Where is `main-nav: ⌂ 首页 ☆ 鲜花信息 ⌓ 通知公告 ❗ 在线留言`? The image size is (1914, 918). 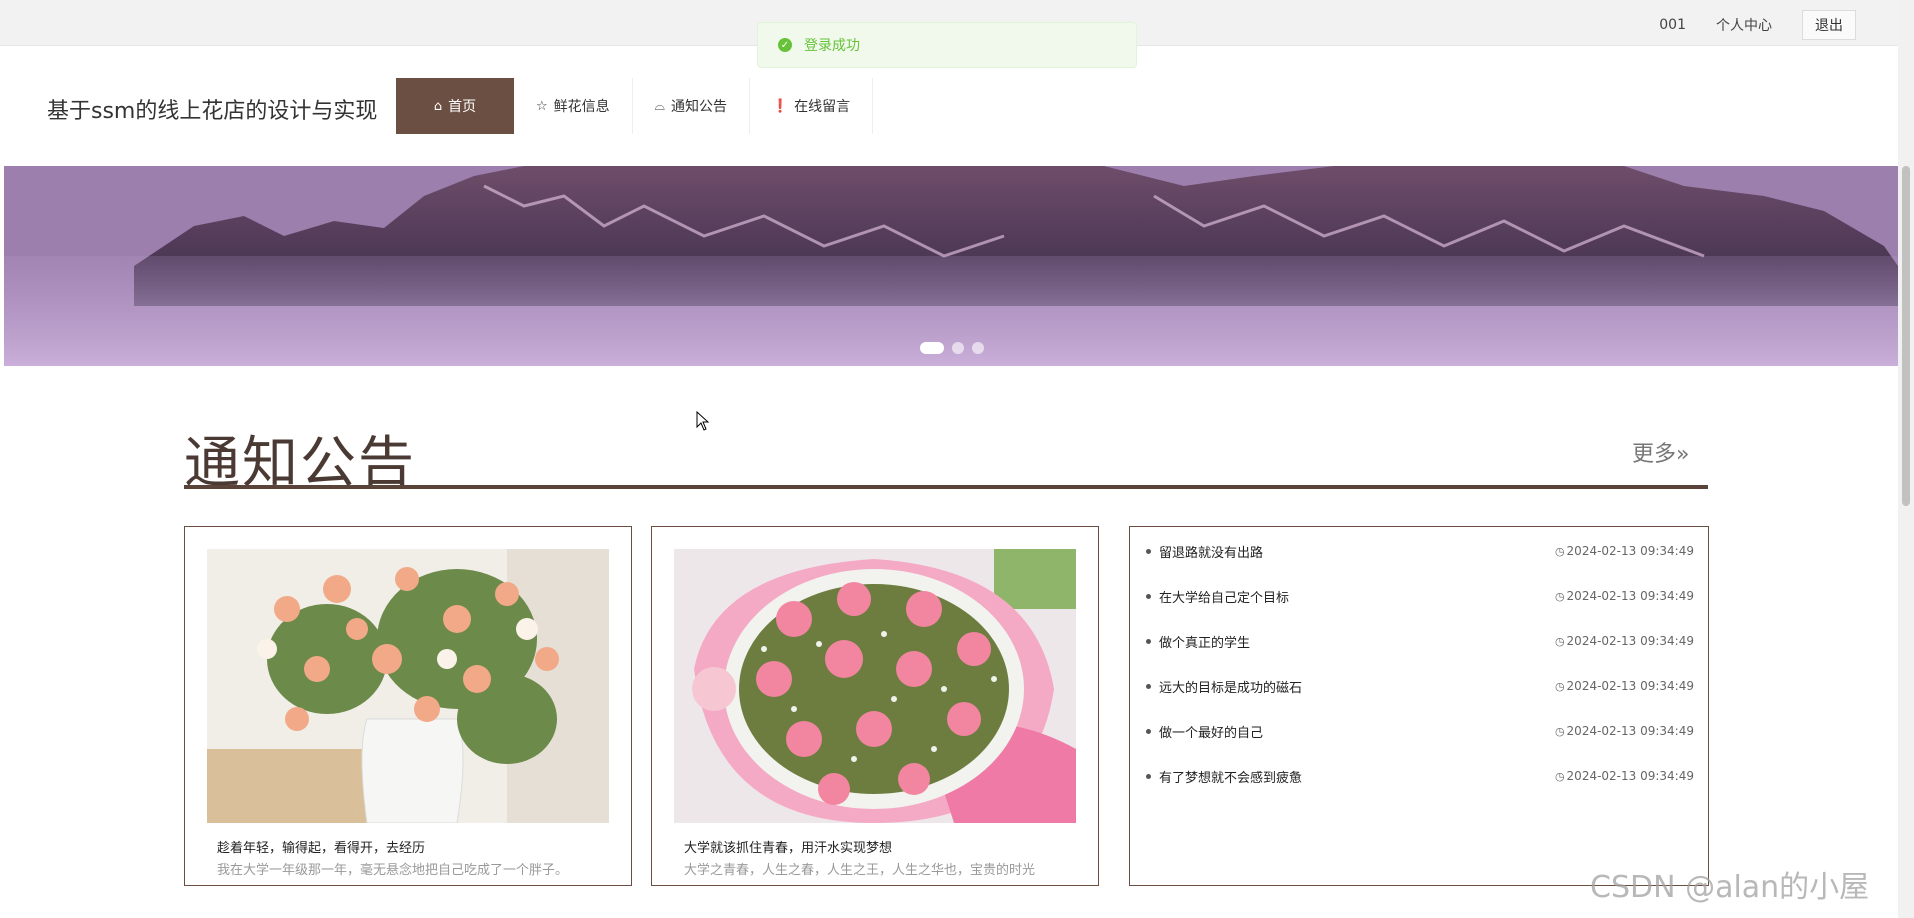
main-nav: ⌂ 首页 ☆ 鲜花信息 ⌓ 通知公告 ❗ 在线留言 is located at coordinates (635, 106).